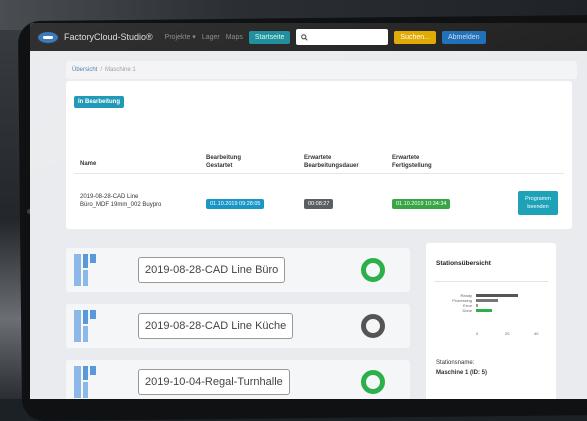 The width and height of the screenshot is (587, 421). I want to click on breadcrumb-current: Maschine 1, so click(120, 70).